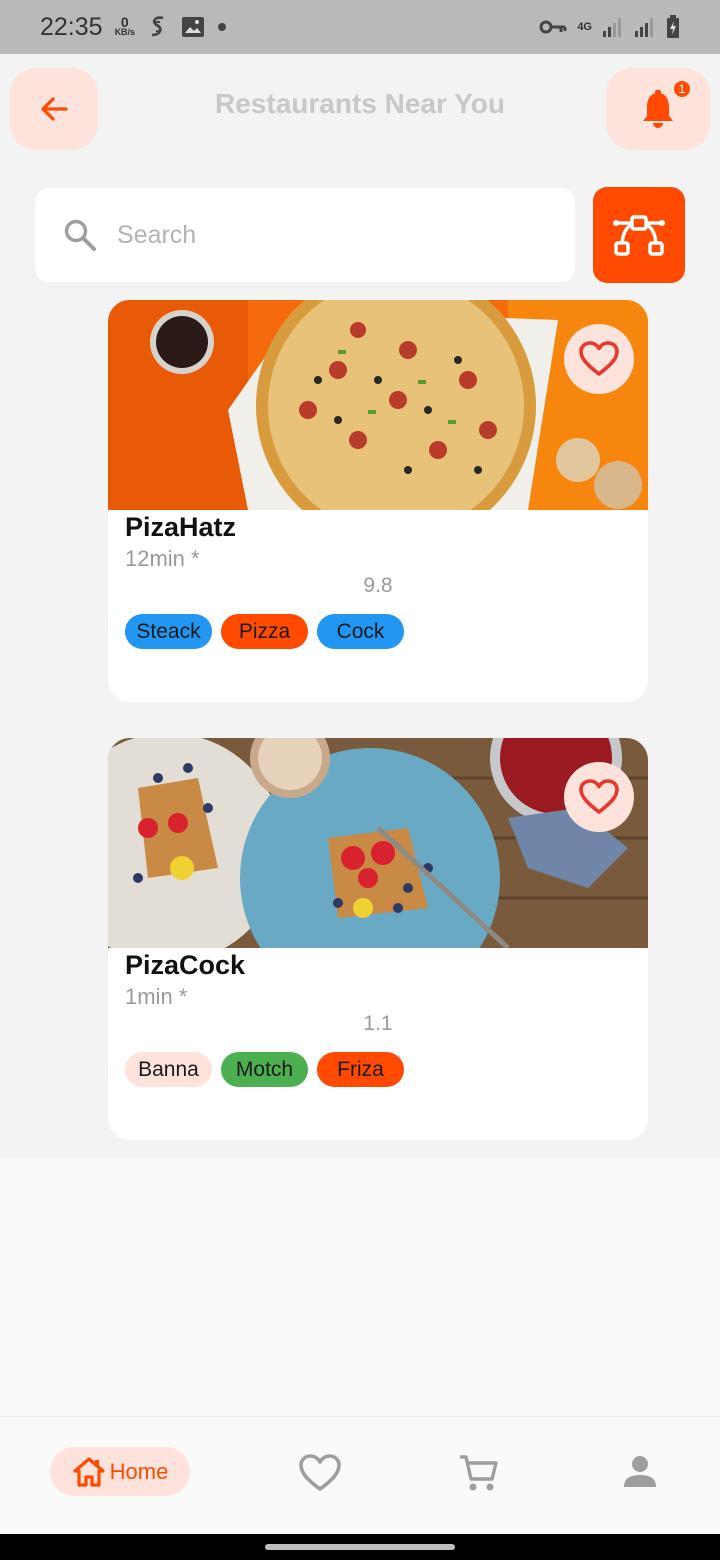  I want to click on signal-icon, so click(613, 27).